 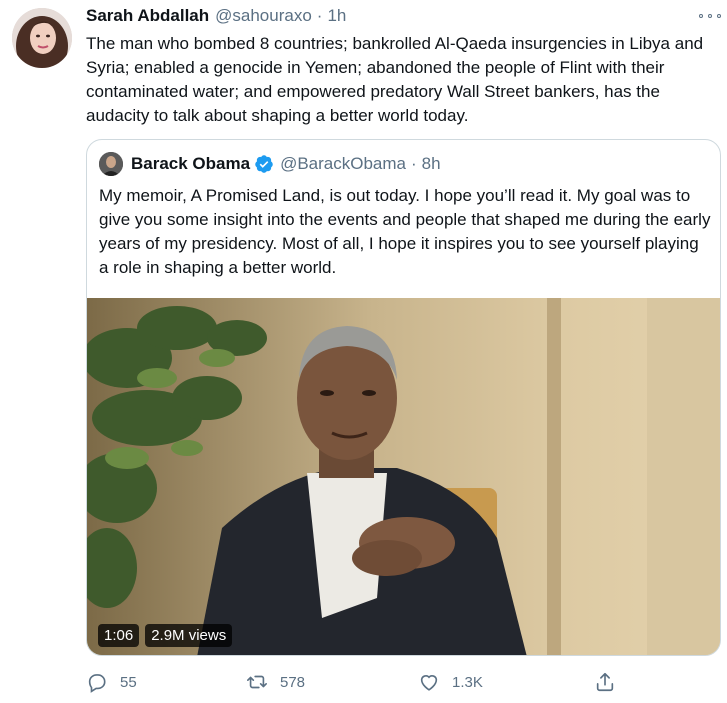 I want to click on video-views: 2.9M views, so click(x=189, y=635).